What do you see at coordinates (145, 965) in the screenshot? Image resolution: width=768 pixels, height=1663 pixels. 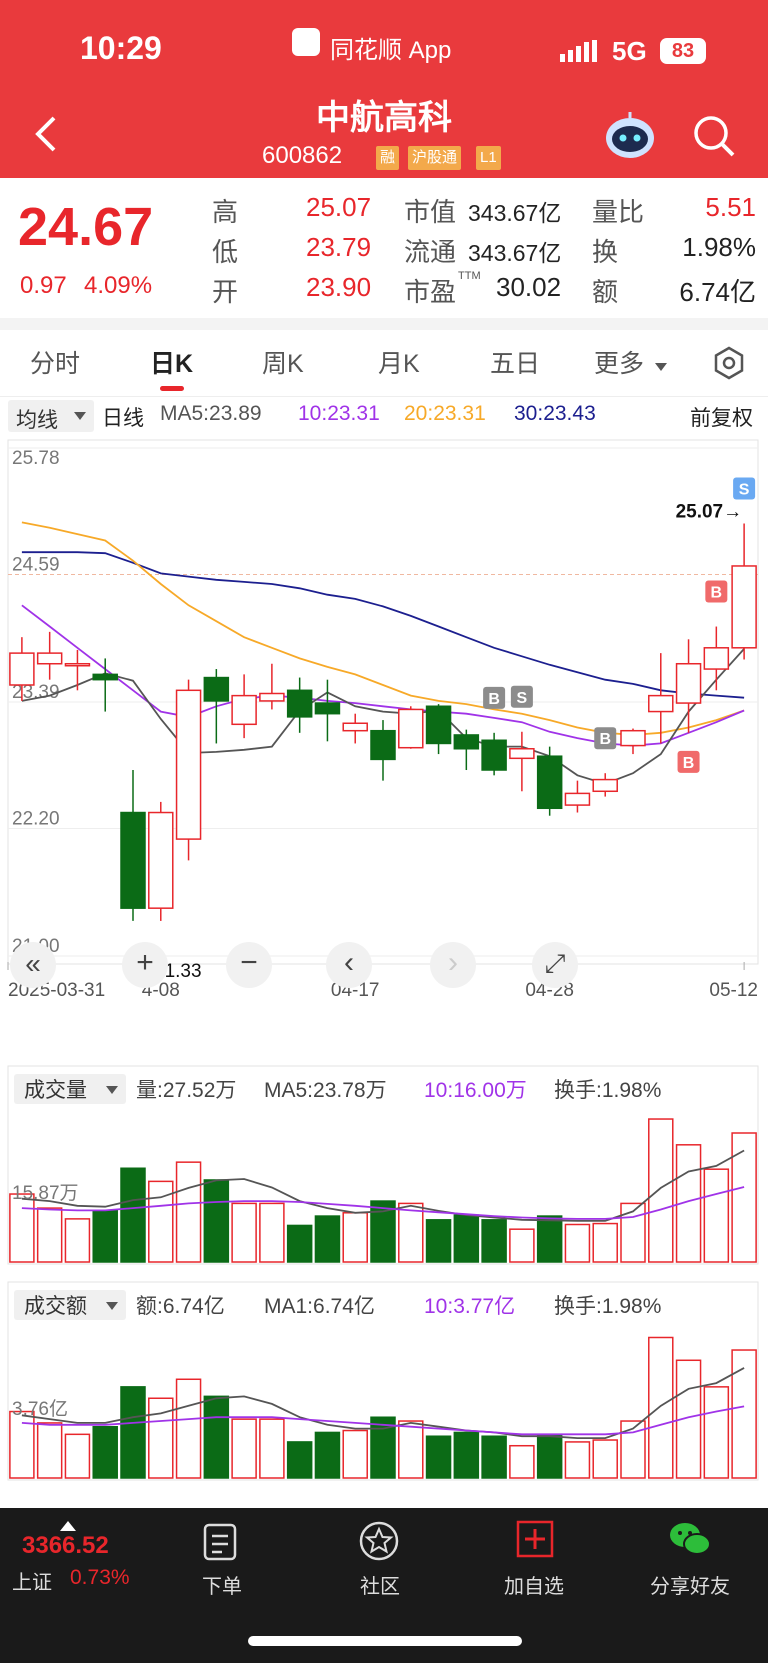 I see `zoom-in-button: +` at bounding box center [145, 965].